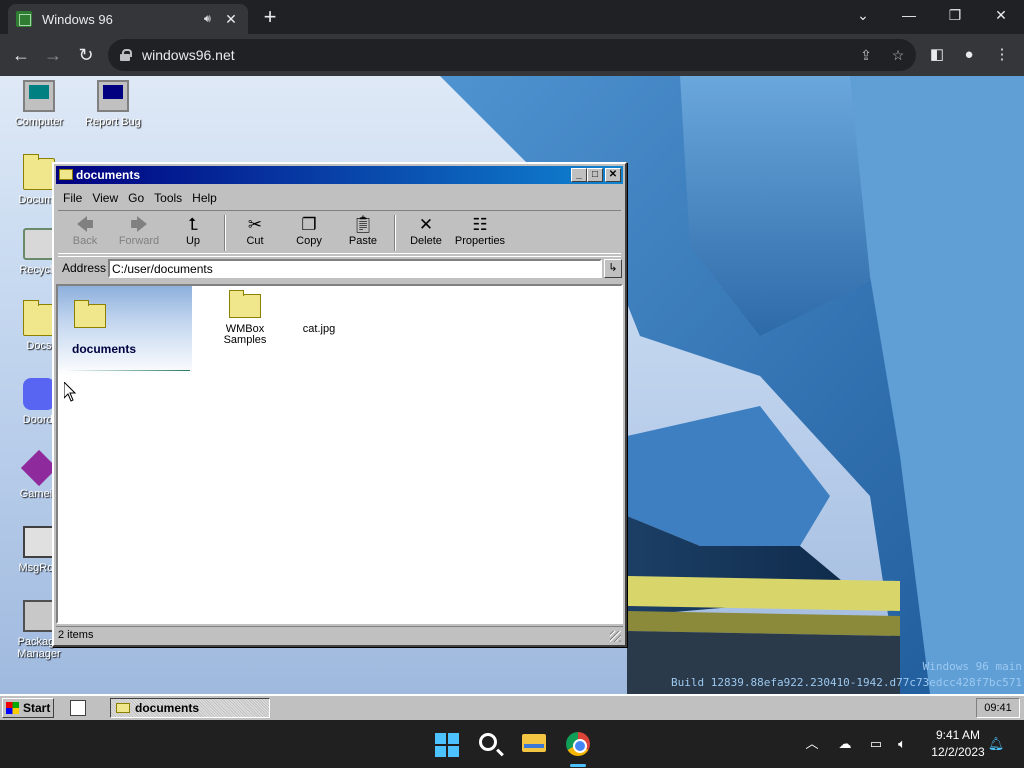 This screenshot has width=1024, height=768. What do you see at coordinates (39, 616) in the screenshot?
I see `package-icon` at bounding box center [39, 616].